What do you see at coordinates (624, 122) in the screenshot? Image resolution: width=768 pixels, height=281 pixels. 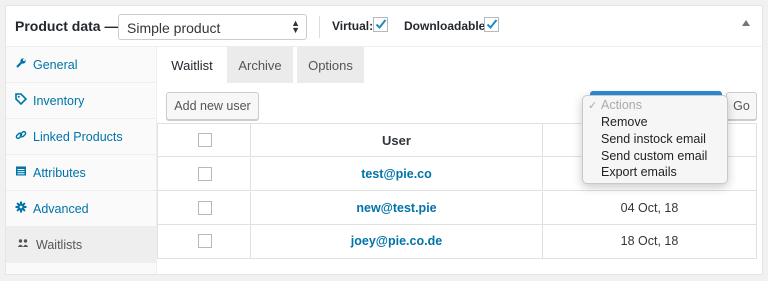 I see `menu-item-remove: Remove` at bounding box center [624, 122].